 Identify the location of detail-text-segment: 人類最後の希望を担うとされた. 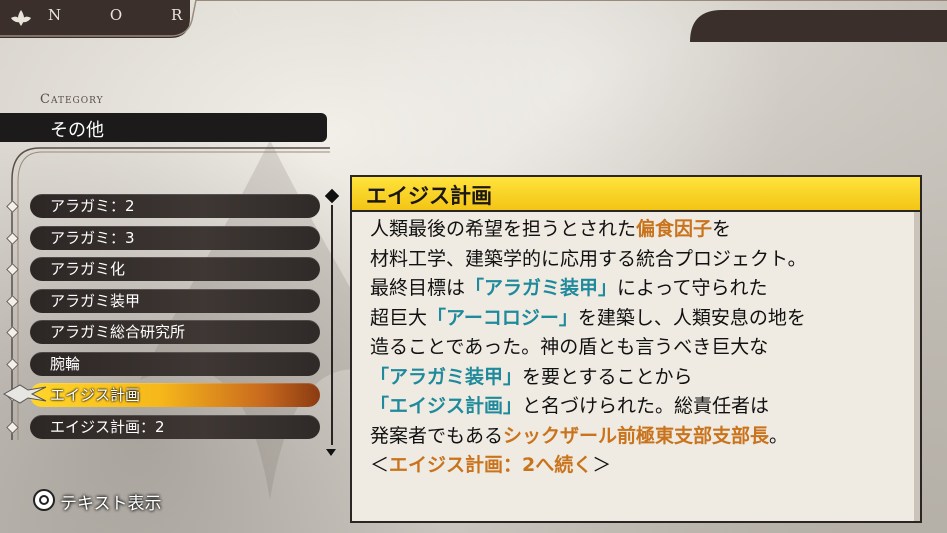
(503, 229).